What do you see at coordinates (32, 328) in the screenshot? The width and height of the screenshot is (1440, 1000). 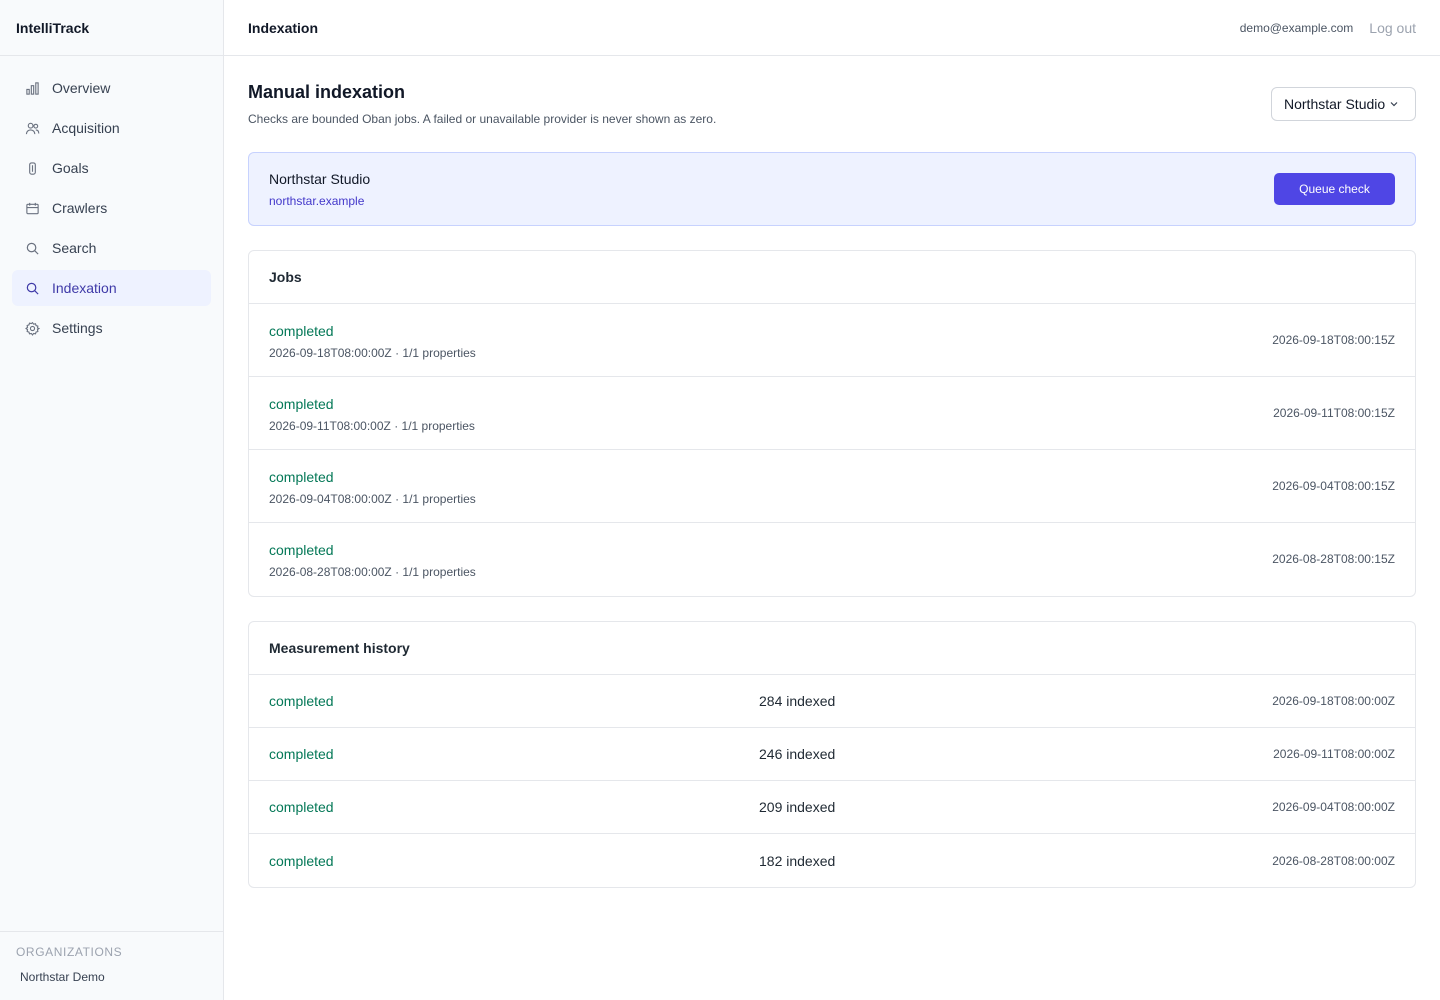 I see `gear-icon` at bounding box center [32, 328].